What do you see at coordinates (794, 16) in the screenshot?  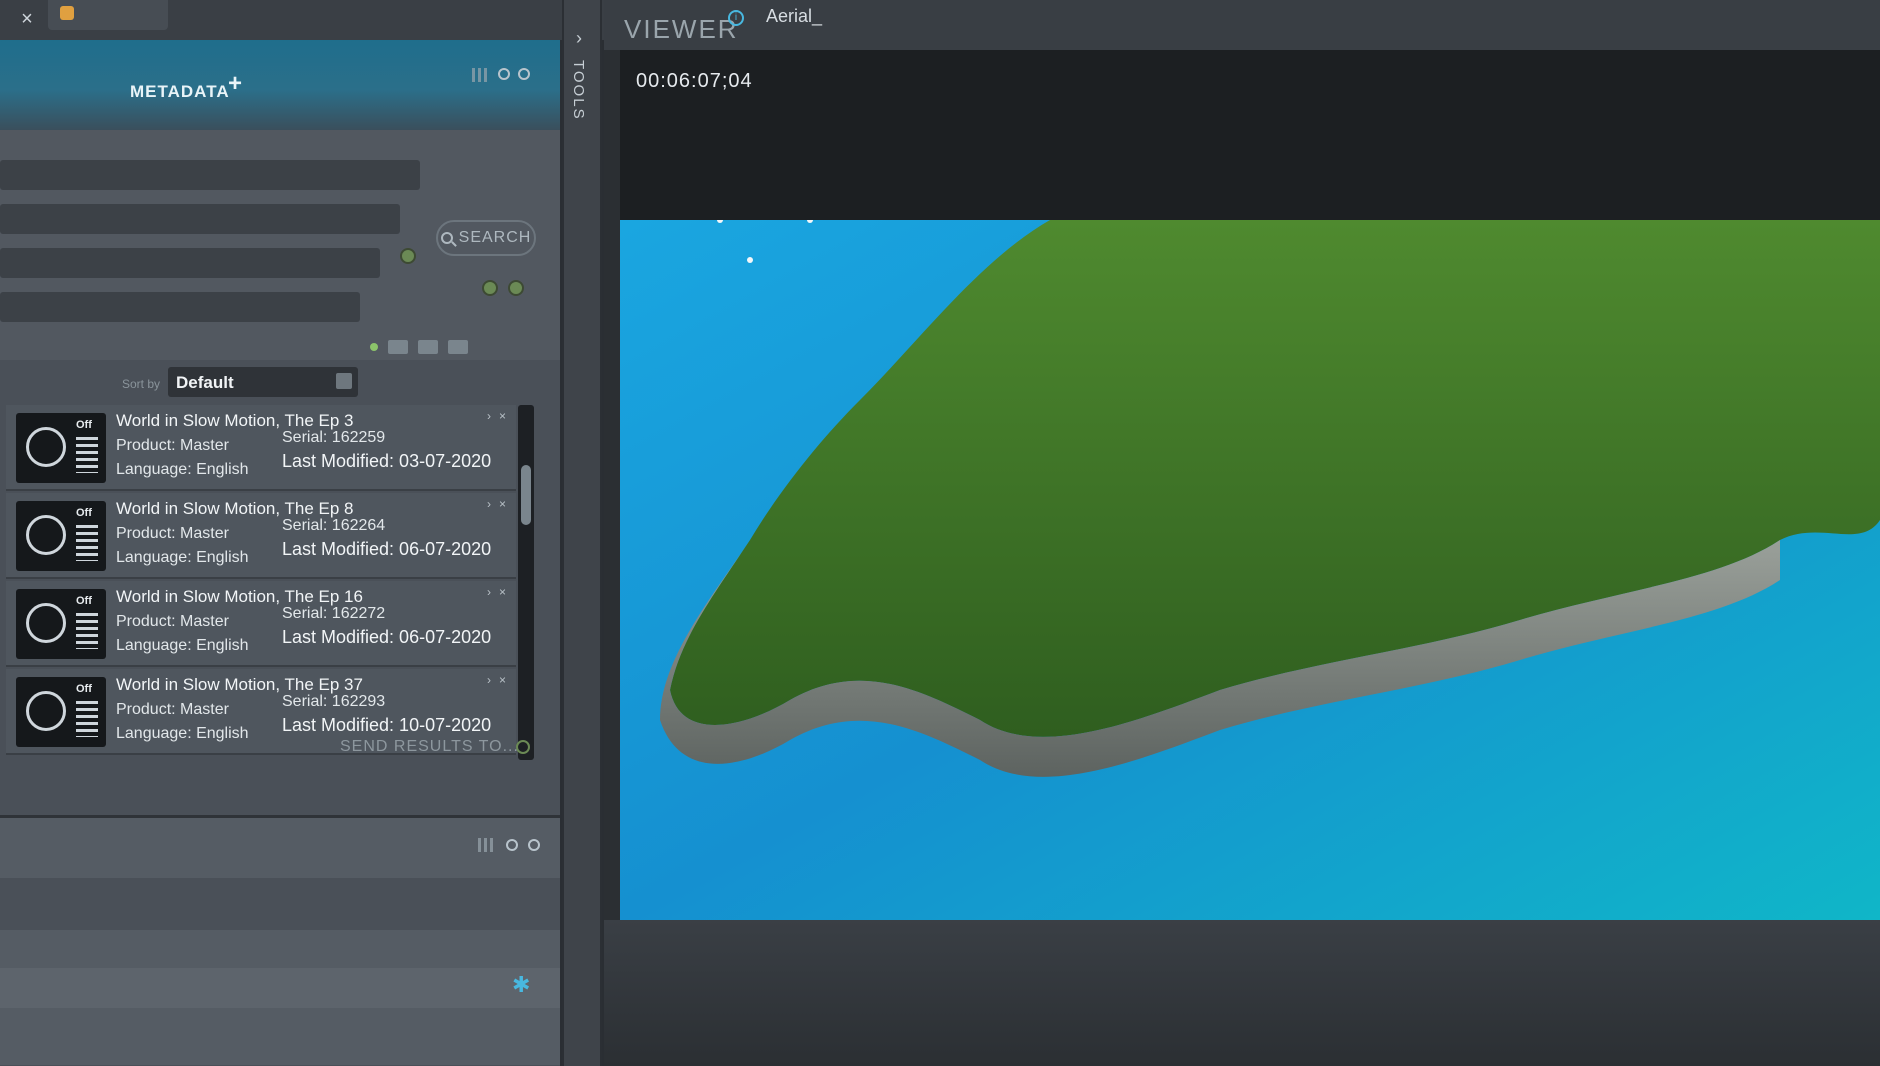 I see `clip-name: Aerial_` at bounding box center [794, 16].